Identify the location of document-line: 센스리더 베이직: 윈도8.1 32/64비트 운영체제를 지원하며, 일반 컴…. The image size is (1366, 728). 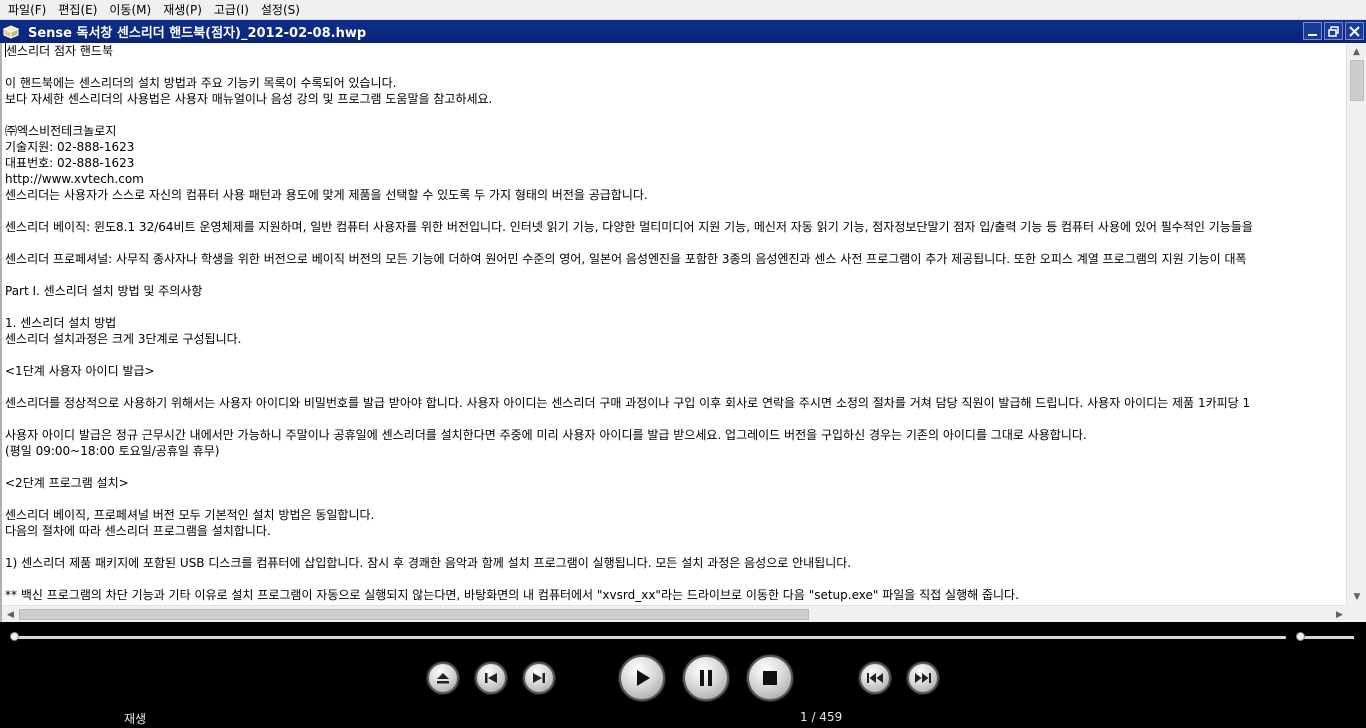
(629, 227).